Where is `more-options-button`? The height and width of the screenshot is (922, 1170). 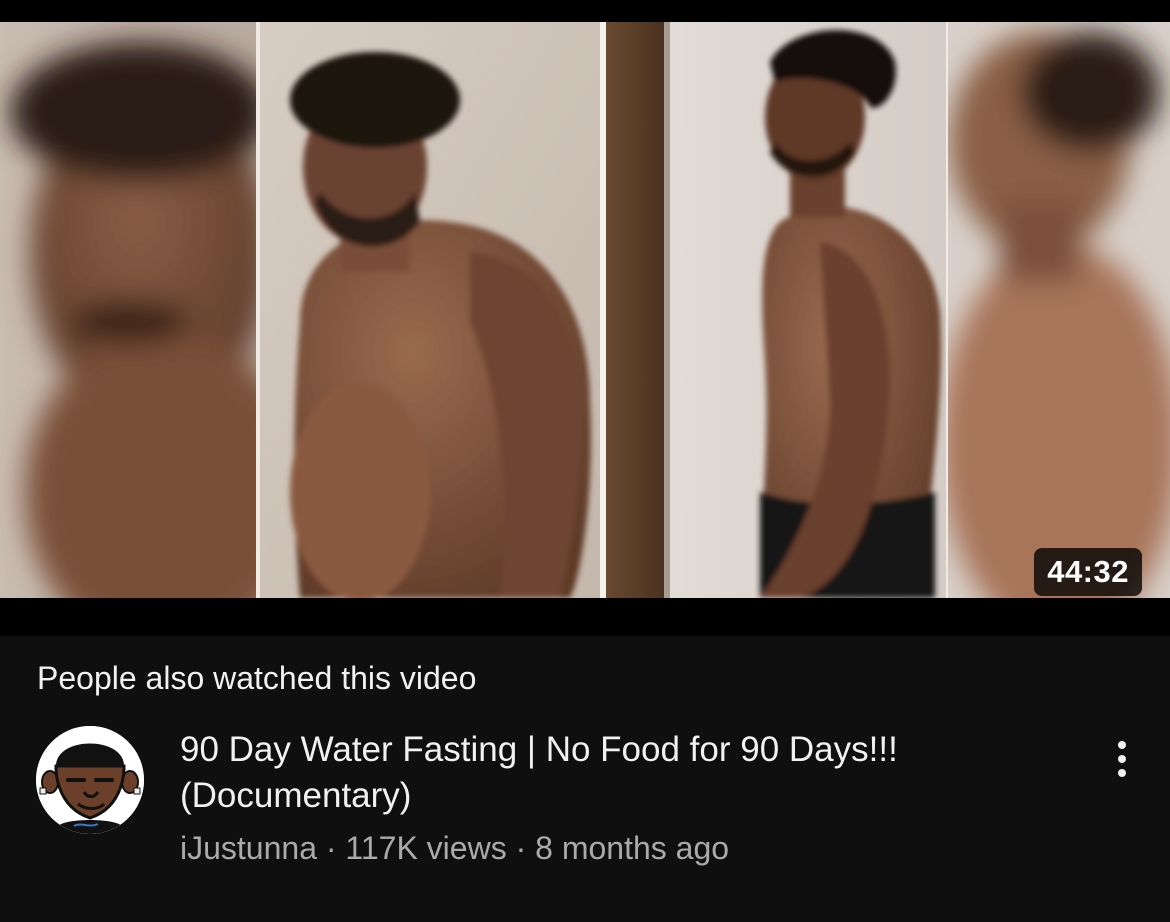 more-options-button is located at coordinates (1122, 759).